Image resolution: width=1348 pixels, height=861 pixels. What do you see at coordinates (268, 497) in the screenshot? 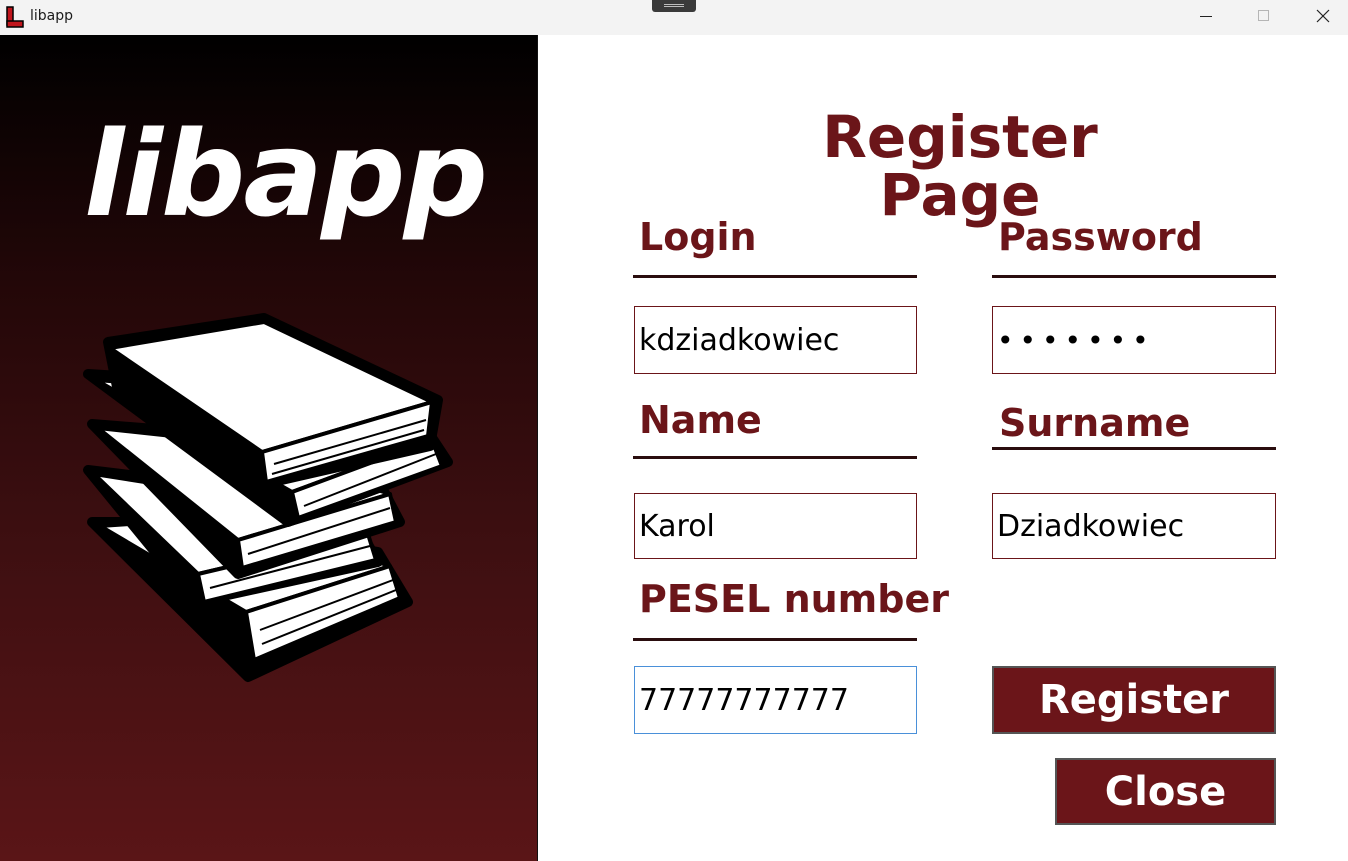
I see `books-stack-icon` at bounding box center [268, 497].